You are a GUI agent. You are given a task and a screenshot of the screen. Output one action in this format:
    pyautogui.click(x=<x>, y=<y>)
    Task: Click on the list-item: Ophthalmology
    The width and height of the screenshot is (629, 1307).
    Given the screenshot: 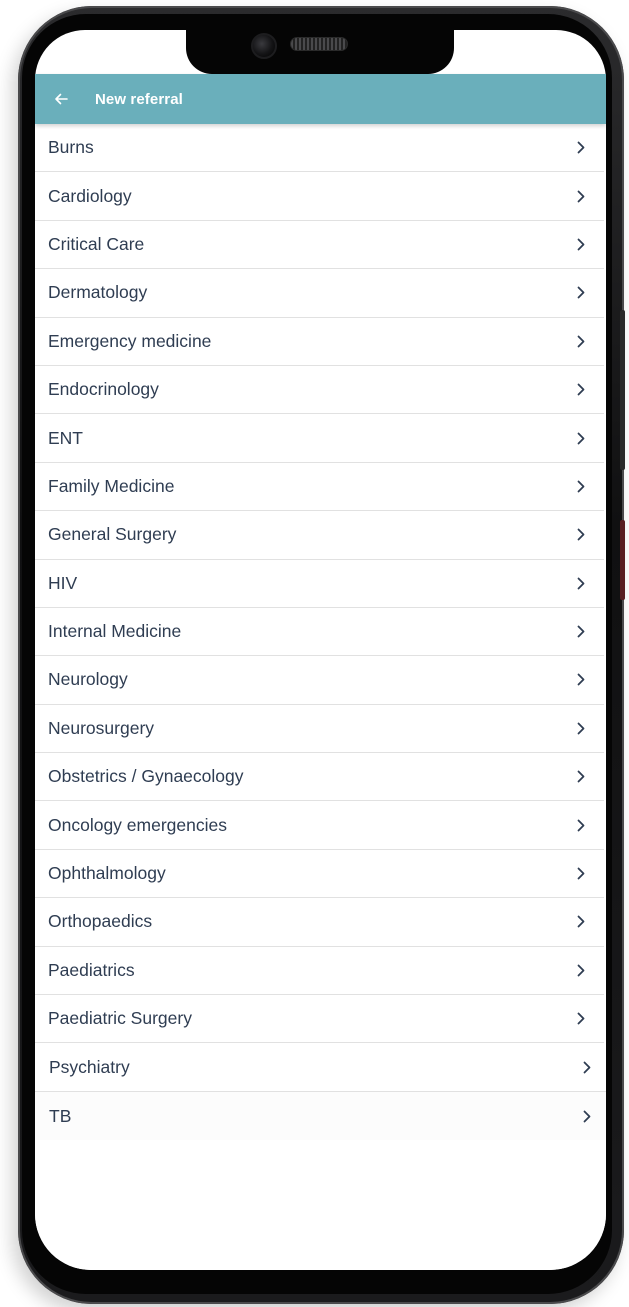 What is the action you would take?
    pyautogui.click(x=319, y=874)
    